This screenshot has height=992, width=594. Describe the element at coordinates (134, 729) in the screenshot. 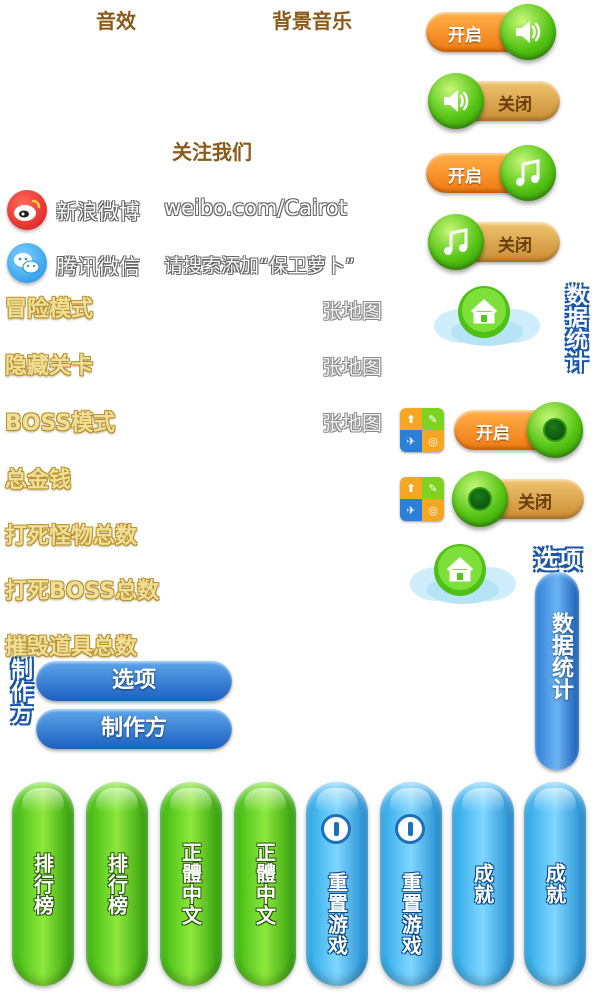

I see `credits-button: 制作方` at that location.